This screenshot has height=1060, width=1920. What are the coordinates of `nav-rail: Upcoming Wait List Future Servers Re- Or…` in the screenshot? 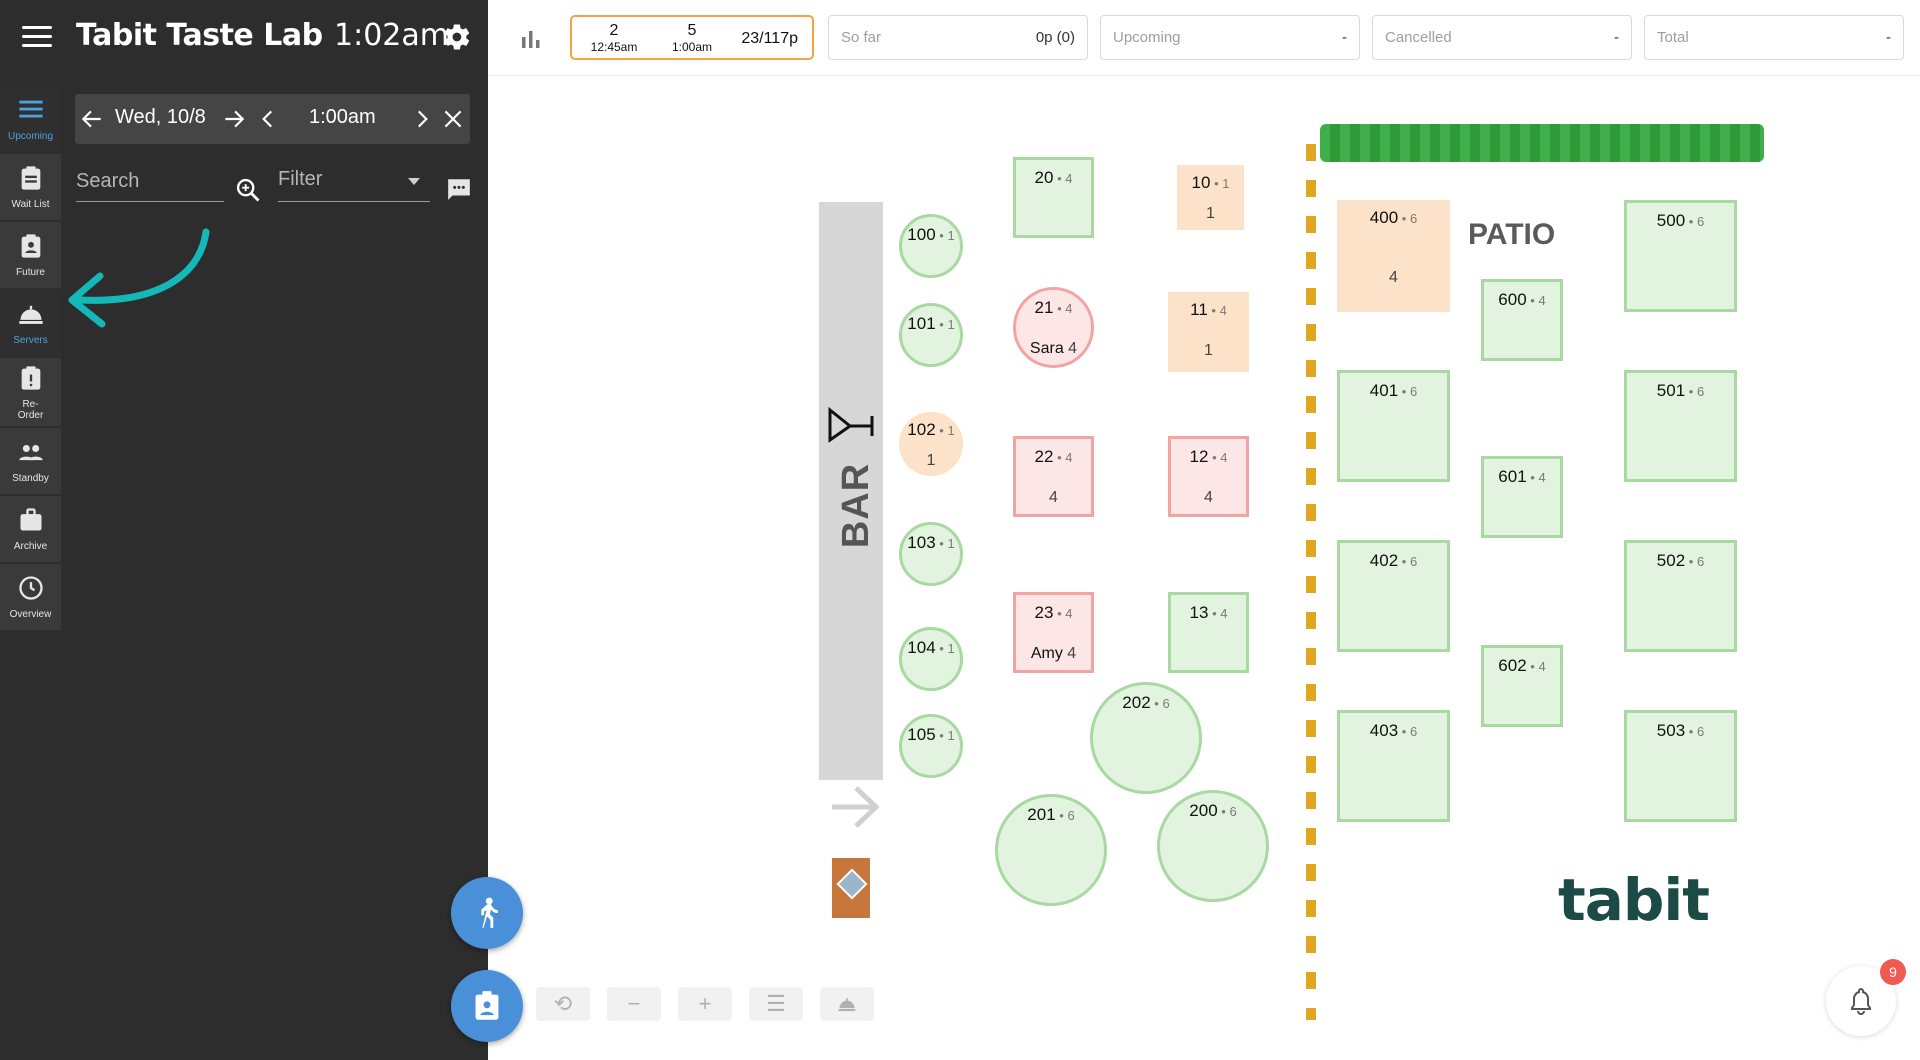 It's located at (30, 359).